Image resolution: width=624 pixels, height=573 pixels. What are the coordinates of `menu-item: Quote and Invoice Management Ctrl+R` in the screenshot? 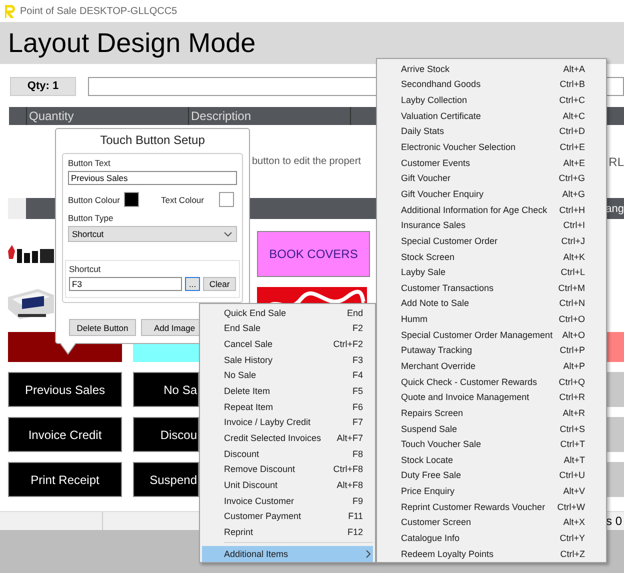 It's located at (491, 397).